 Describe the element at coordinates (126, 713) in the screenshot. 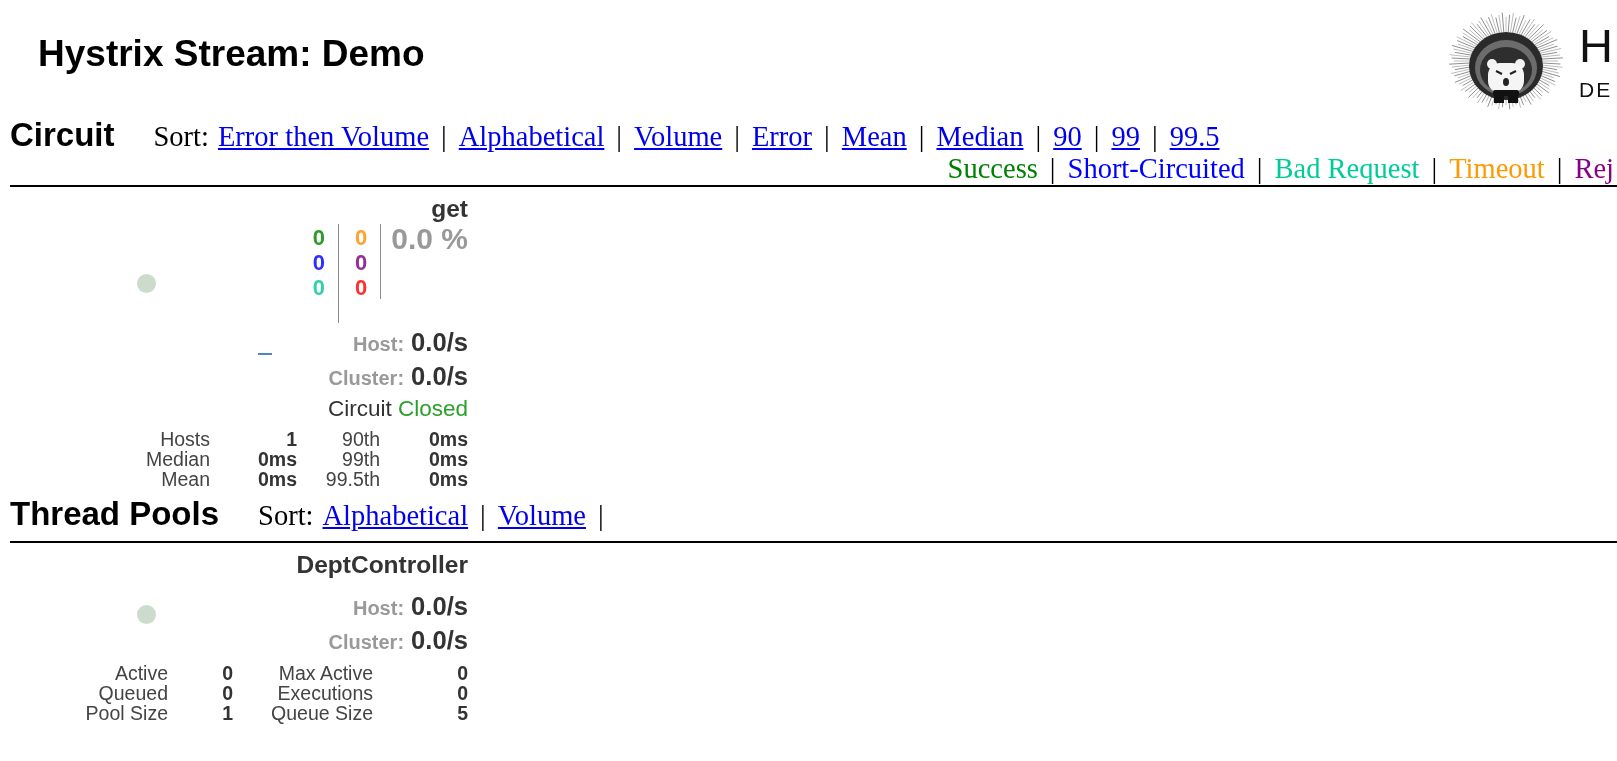

I see `stat-label: Pool Size` at that location.